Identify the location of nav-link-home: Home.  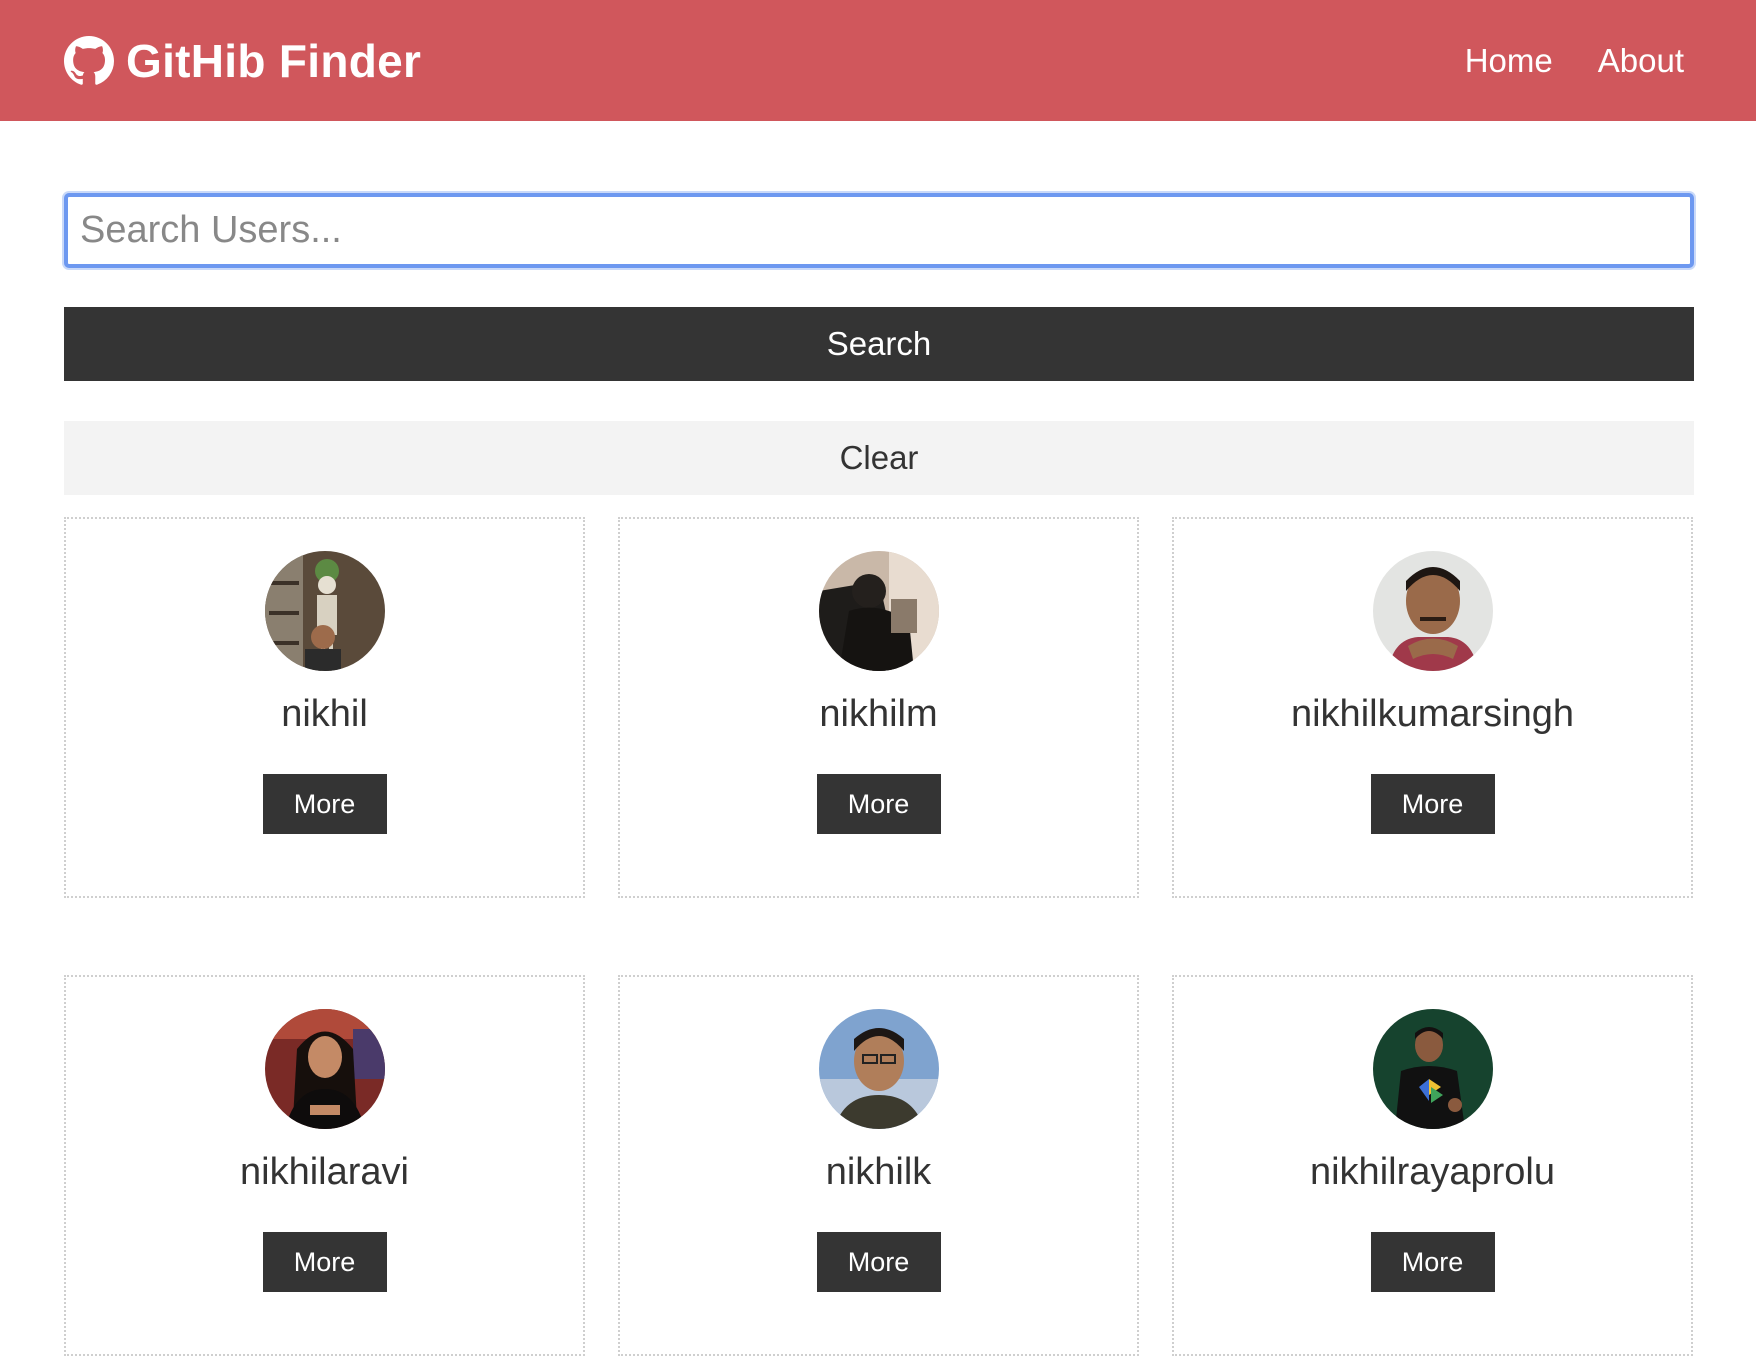
(1509, 61).